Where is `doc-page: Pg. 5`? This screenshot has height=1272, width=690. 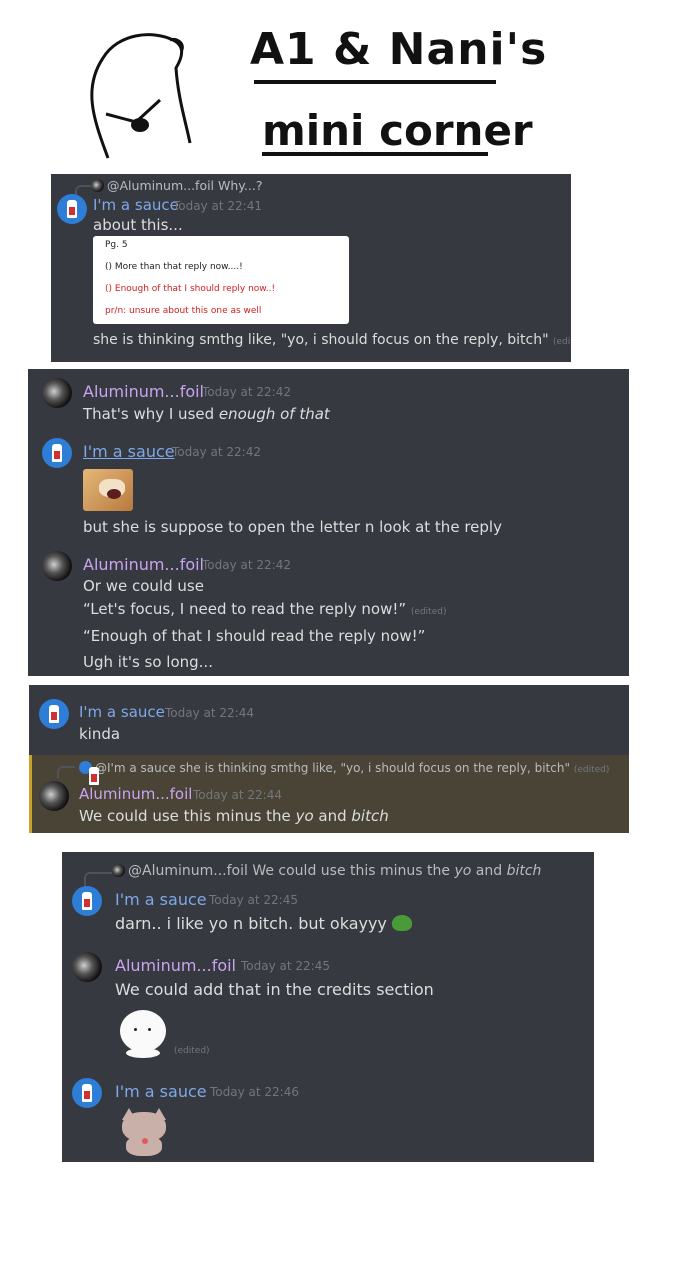 doc-page: Pg. 5 is located at coordinates (116, 245).